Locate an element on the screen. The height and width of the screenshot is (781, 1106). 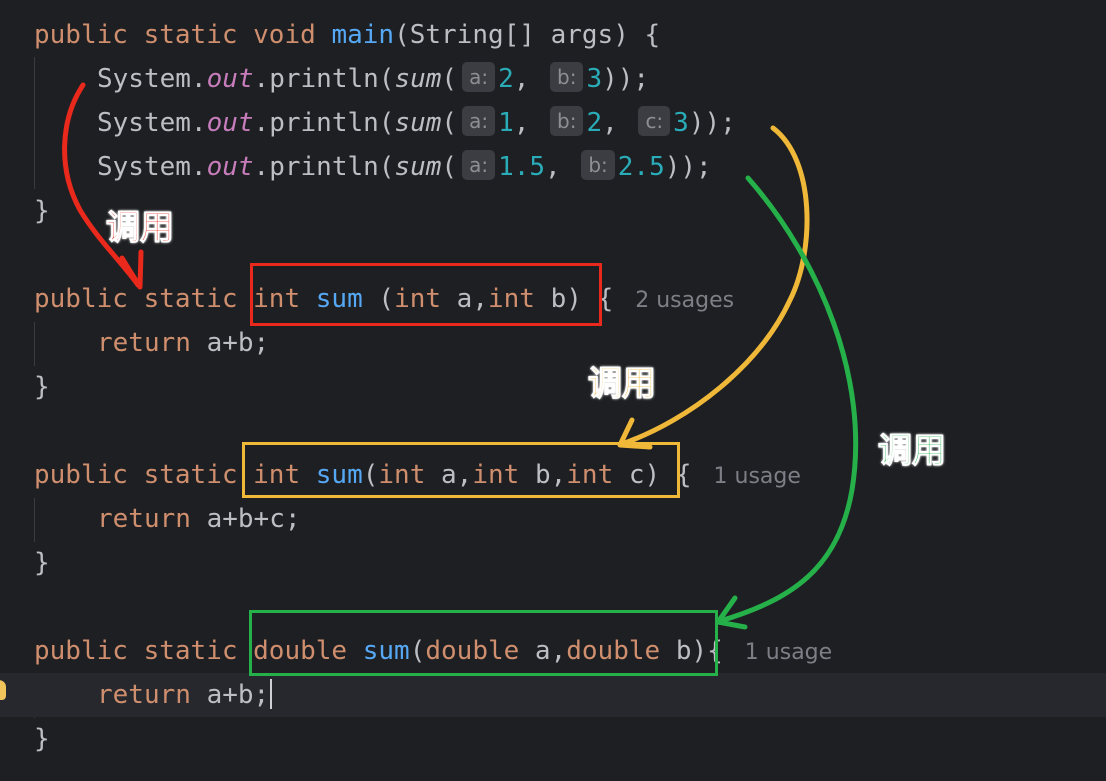
code-line-sum2-return: return a+b+c; is located at coordinates (553, 519).